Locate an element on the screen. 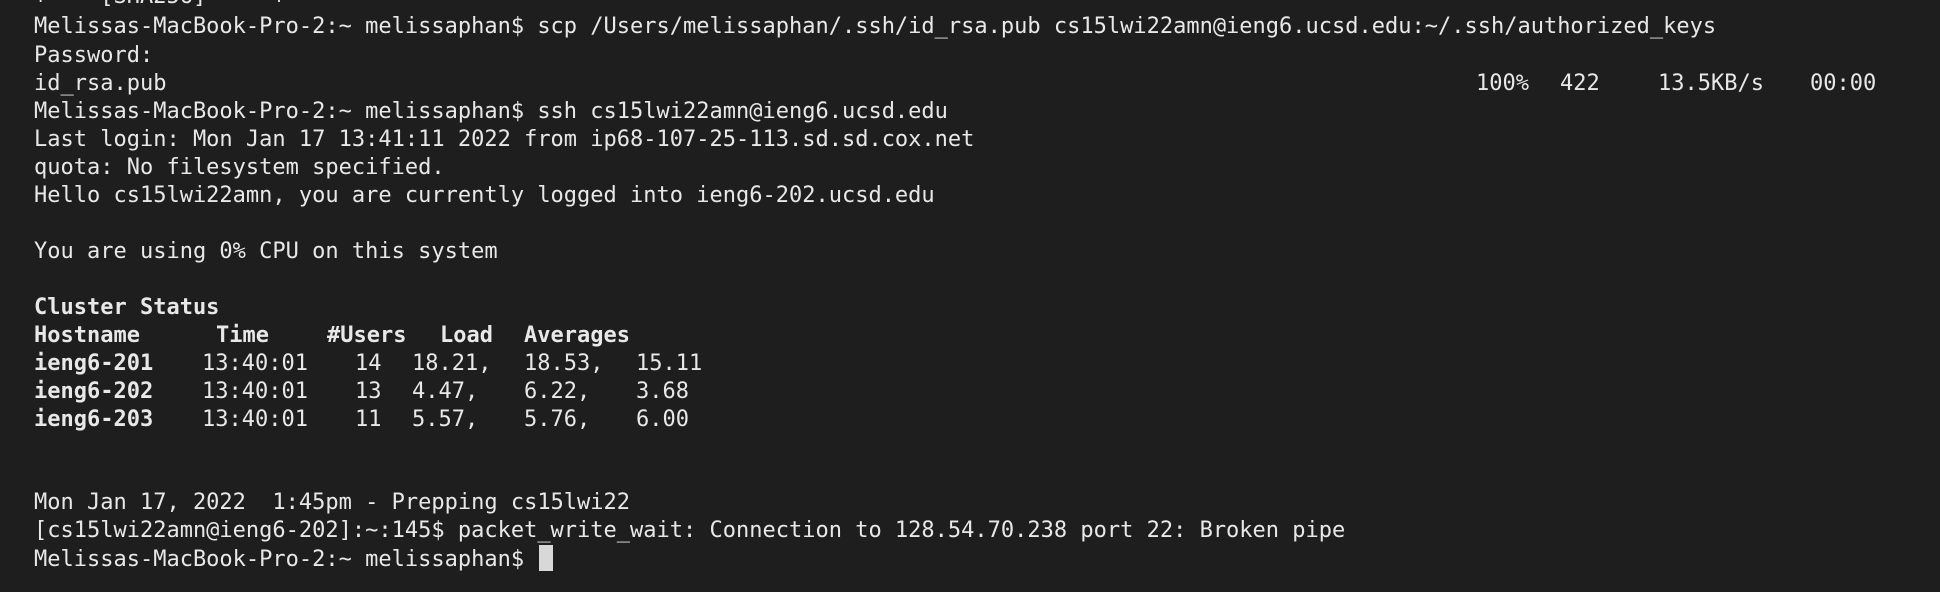 This screenshot has height=592, width=1940. password-prompt-line: Password: is located at coordinates (94, 55).